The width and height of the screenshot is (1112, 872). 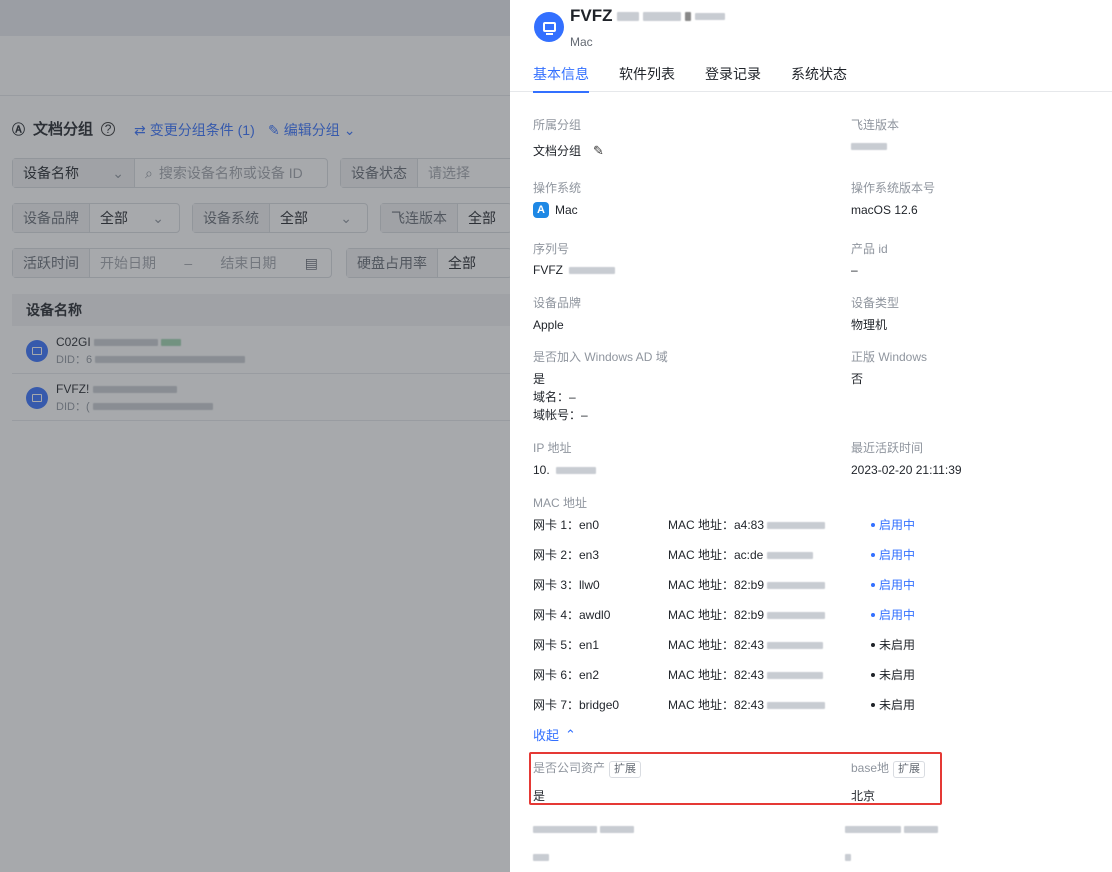 I want to click on nic-row: 网卡 1：en0 MAC 地址：a4:83 启用中, so click(x=724, y=524).